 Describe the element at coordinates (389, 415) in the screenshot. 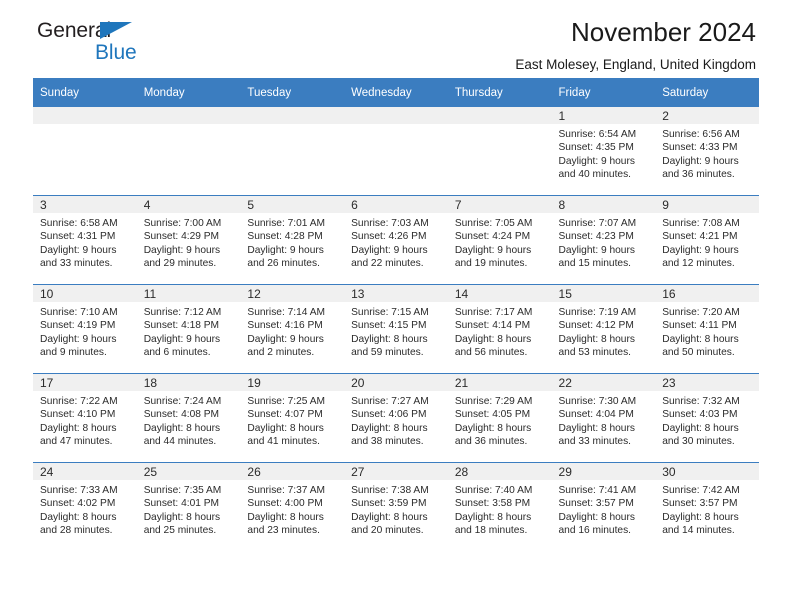

I see `sunset-time: Sunset: 4:06 PM` at that location.